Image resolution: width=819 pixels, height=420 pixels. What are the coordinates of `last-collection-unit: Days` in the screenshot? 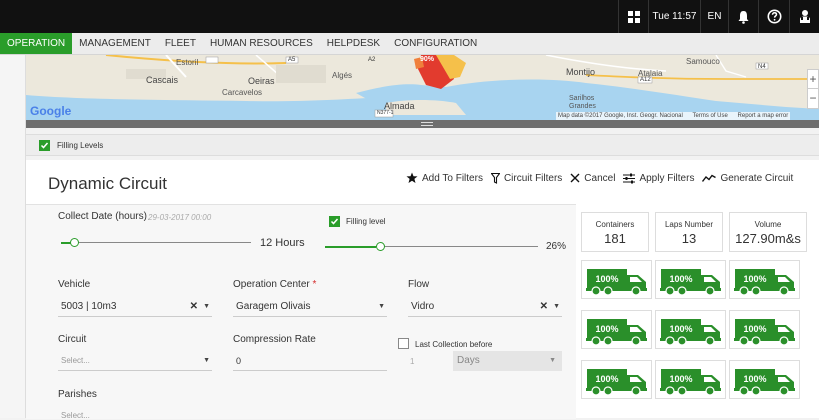 It's located at (468, 360).